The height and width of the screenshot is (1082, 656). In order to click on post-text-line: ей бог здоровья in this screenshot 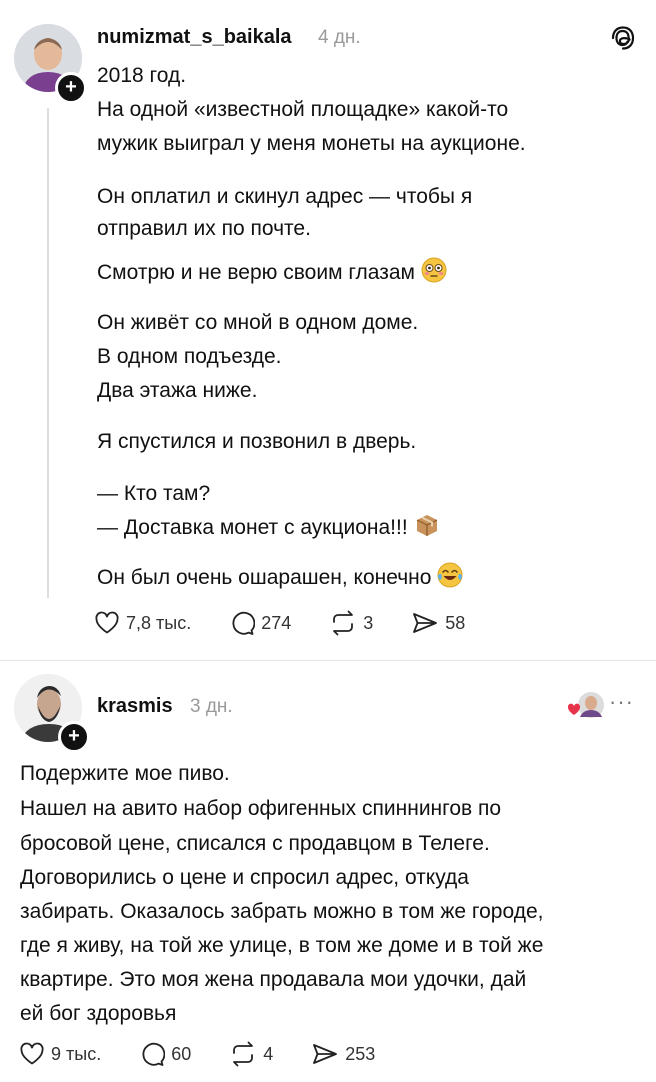, I will do `click(98, 1013)`.